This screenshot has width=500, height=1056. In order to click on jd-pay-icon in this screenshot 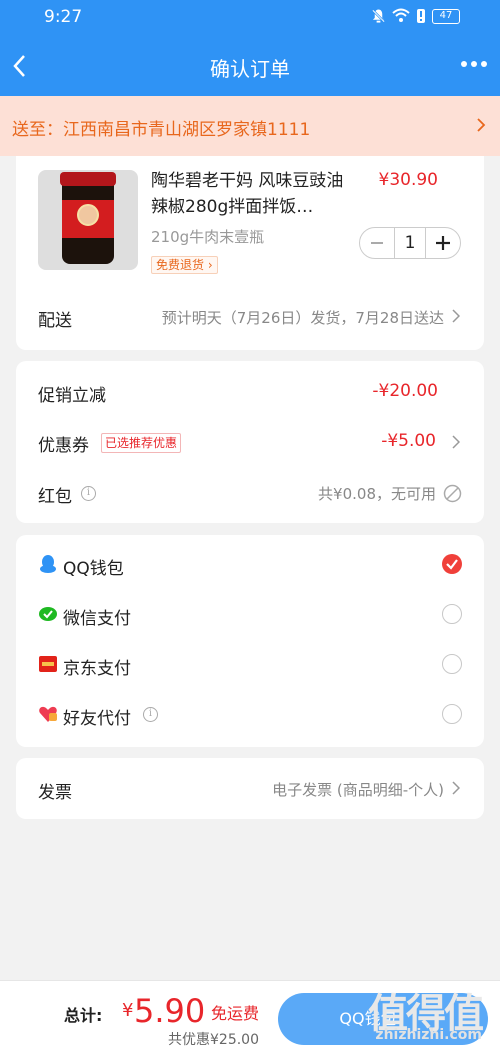, I will do `click(48, 664)`.